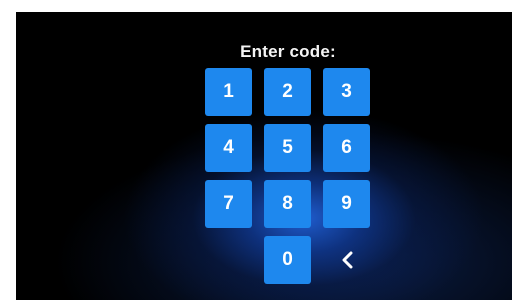  Describe the element at coordinates (346, 148) in the screenshot. I see `key-6-button: 6` at that location.